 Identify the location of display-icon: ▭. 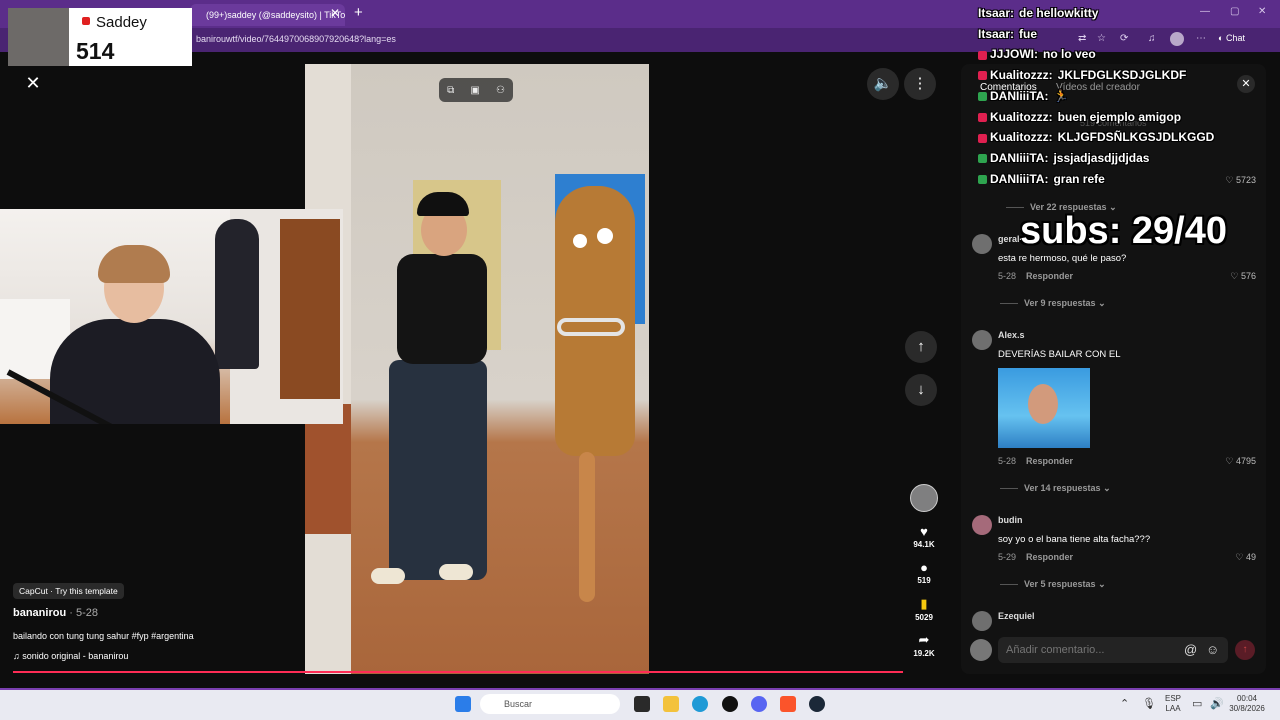
(1197, 703).